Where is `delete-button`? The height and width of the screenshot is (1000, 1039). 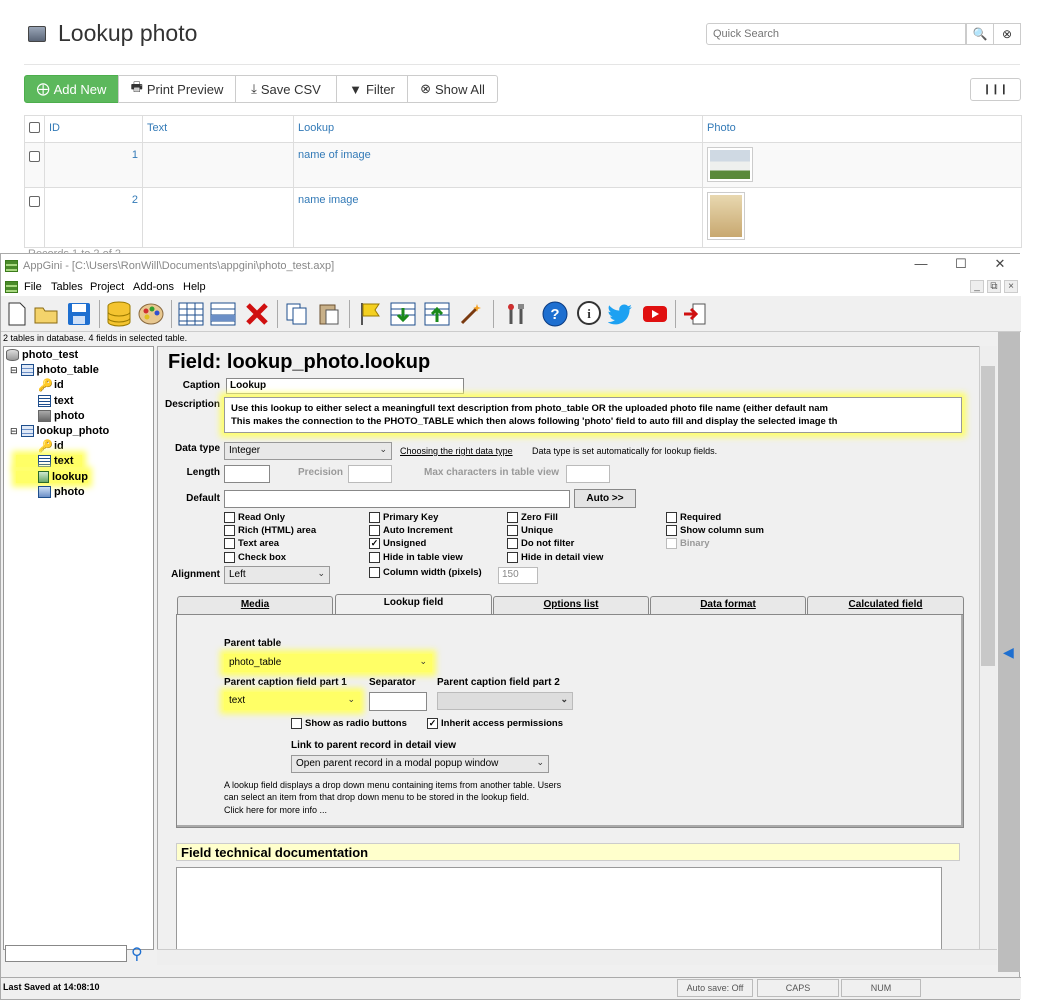
delete-button is located at coordinates (257, 314).